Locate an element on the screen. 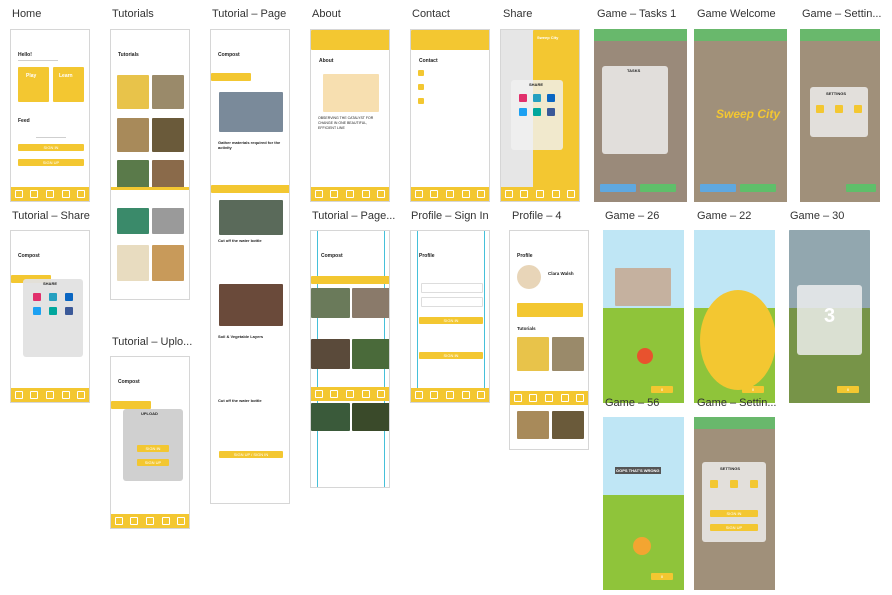  game-logo: Sweep City is located at coordinates (748, 114).